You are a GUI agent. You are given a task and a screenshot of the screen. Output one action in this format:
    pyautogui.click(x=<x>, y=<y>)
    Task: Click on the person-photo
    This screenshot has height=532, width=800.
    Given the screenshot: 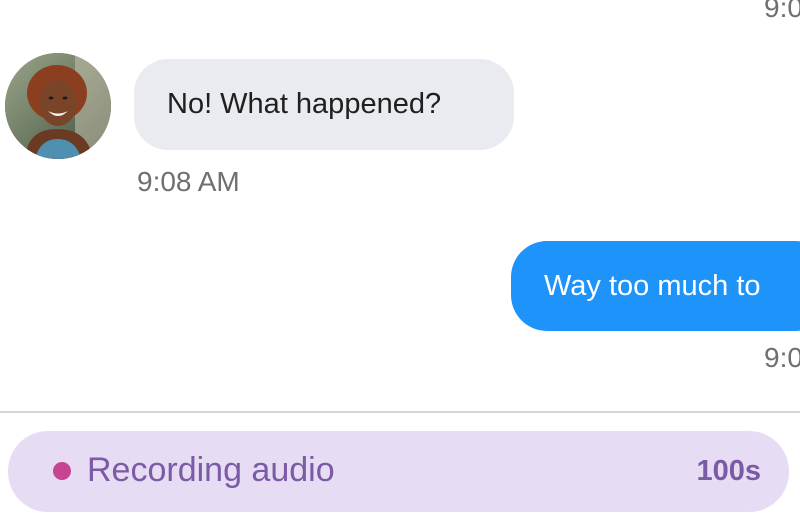 What is the action you would take?
    pyautogui.click(x=58, y=106)
    